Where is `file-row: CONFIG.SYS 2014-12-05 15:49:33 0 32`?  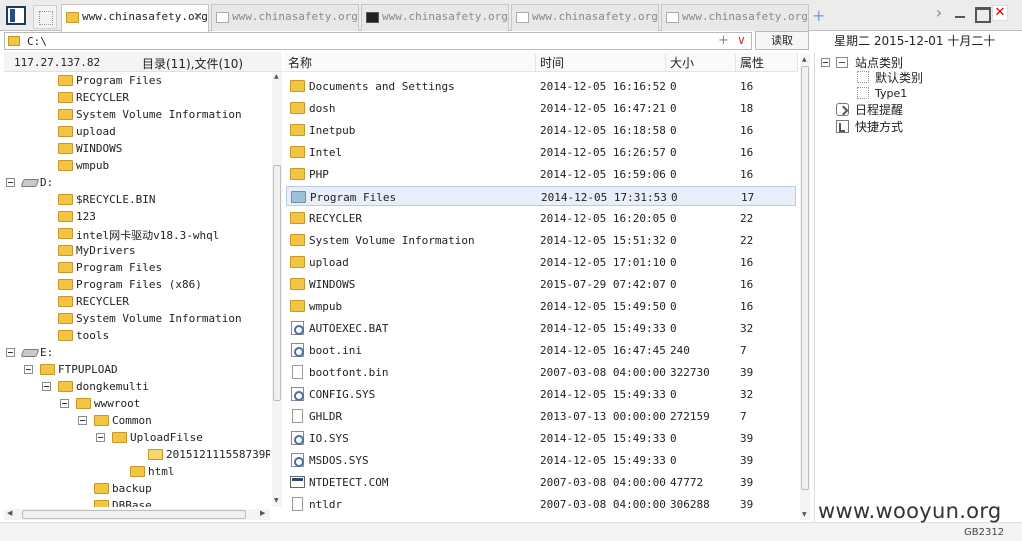 file-row: CONFIG.SYS 2014-12-05 15:49:33 0 32 is located at coordinates (541, 394).